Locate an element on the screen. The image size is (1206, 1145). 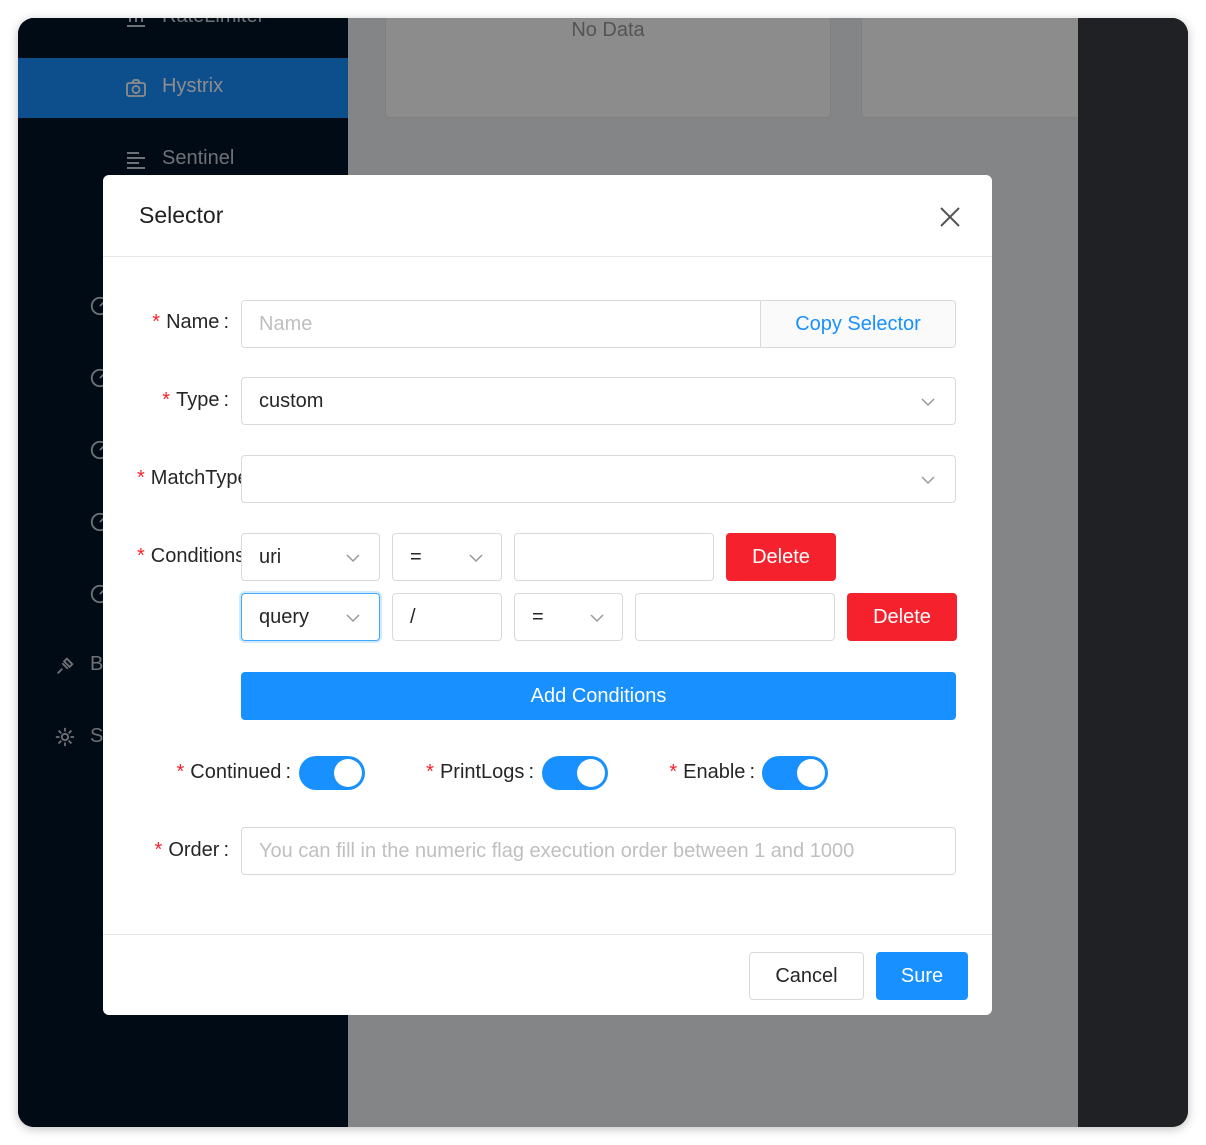
close-icon is located at coordinates (950, 217).